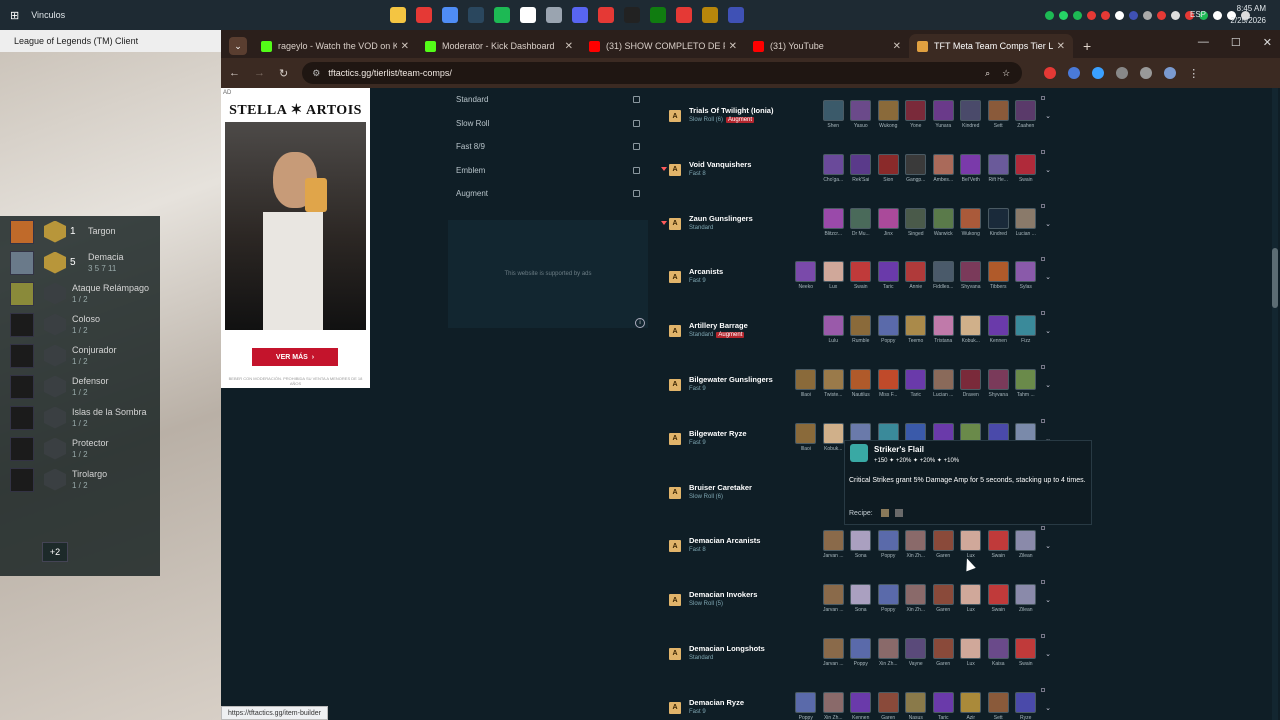  What do you see at coordinates (1248, 15) in the screenshot?
I see `clock: 8:45 AM 2/25/2026` at bounding box center [1248, 15].